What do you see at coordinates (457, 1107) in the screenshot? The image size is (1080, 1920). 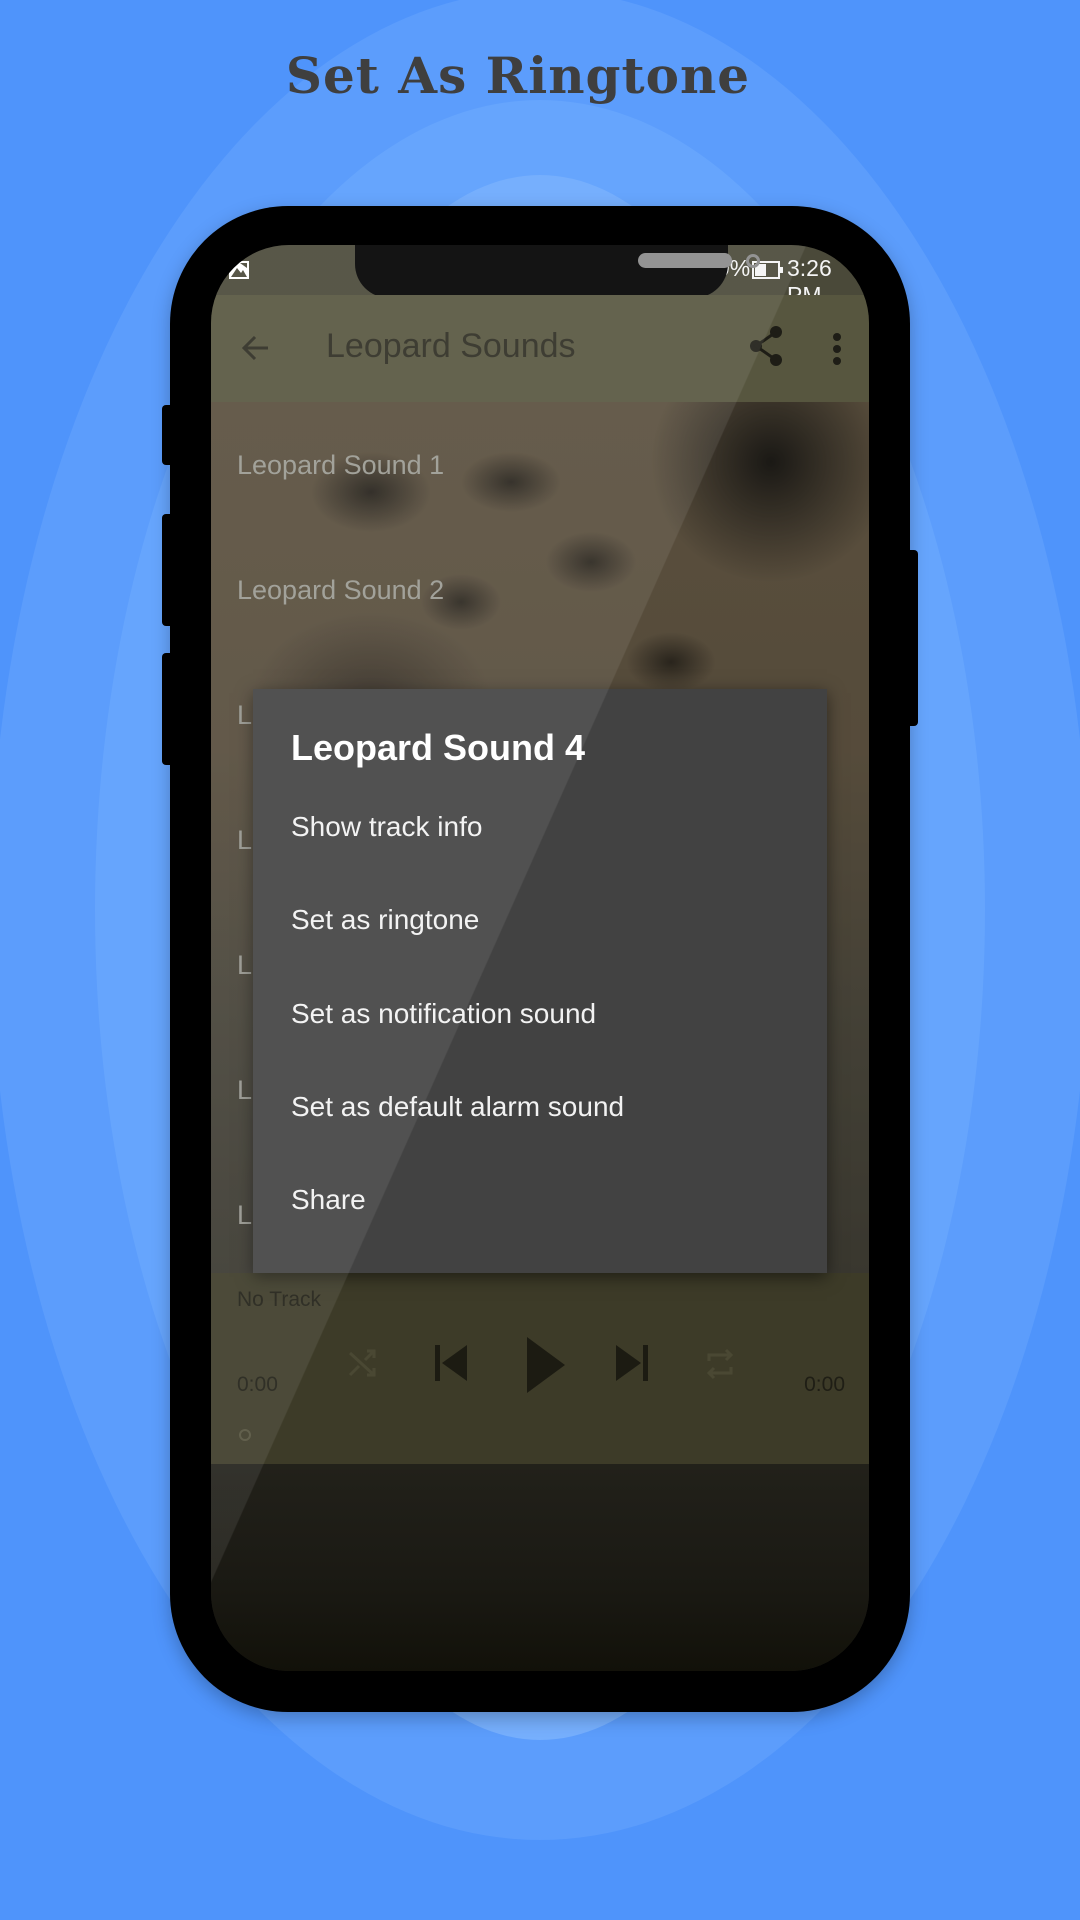 I see `menu-item-set-alarm: Set as default alarm sound` at bounding box center [457, 1107].